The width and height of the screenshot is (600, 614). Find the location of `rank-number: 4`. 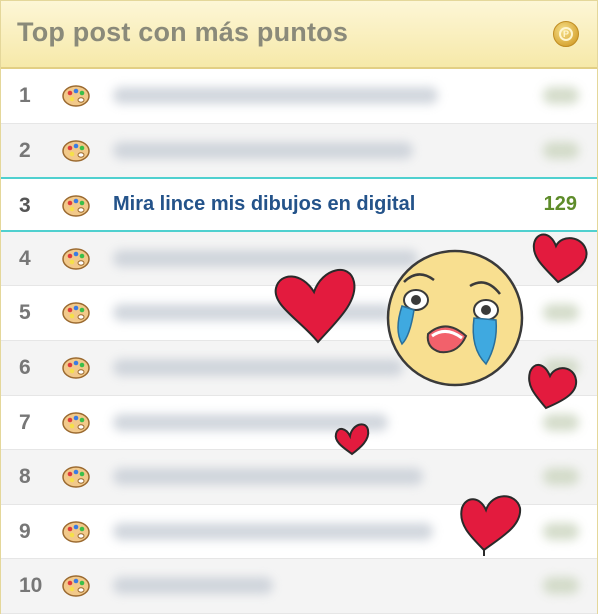

rank-number: 4 is located at coordinates (25, 258).